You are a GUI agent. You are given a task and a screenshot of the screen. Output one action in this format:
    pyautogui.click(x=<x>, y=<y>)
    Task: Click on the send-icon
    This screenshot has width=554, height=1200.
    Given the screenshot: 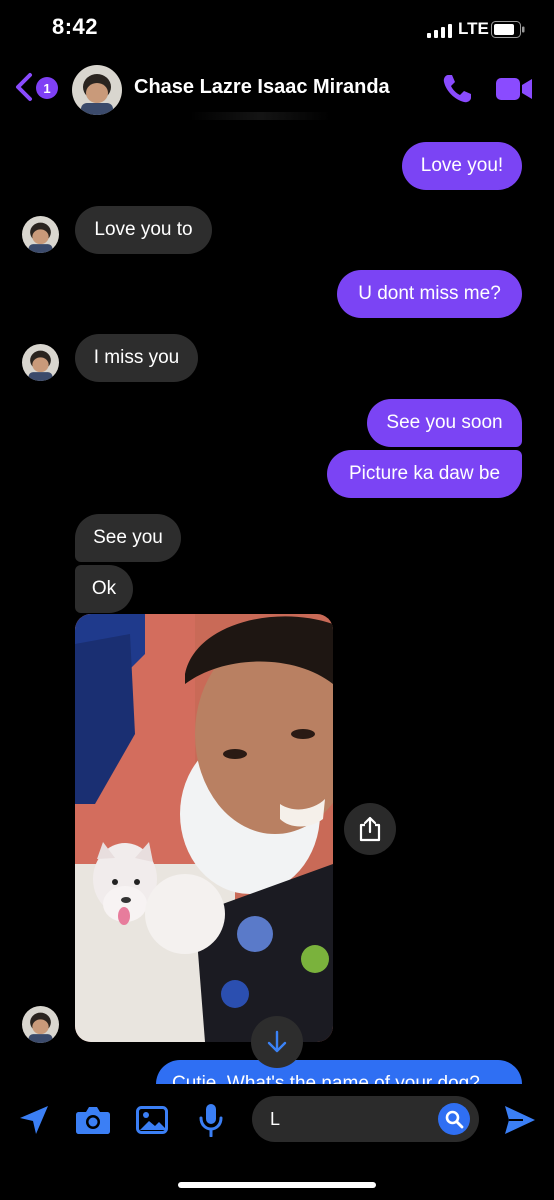 What is the action you would take?
    pyautogui.click(x=520, y=1120)
    